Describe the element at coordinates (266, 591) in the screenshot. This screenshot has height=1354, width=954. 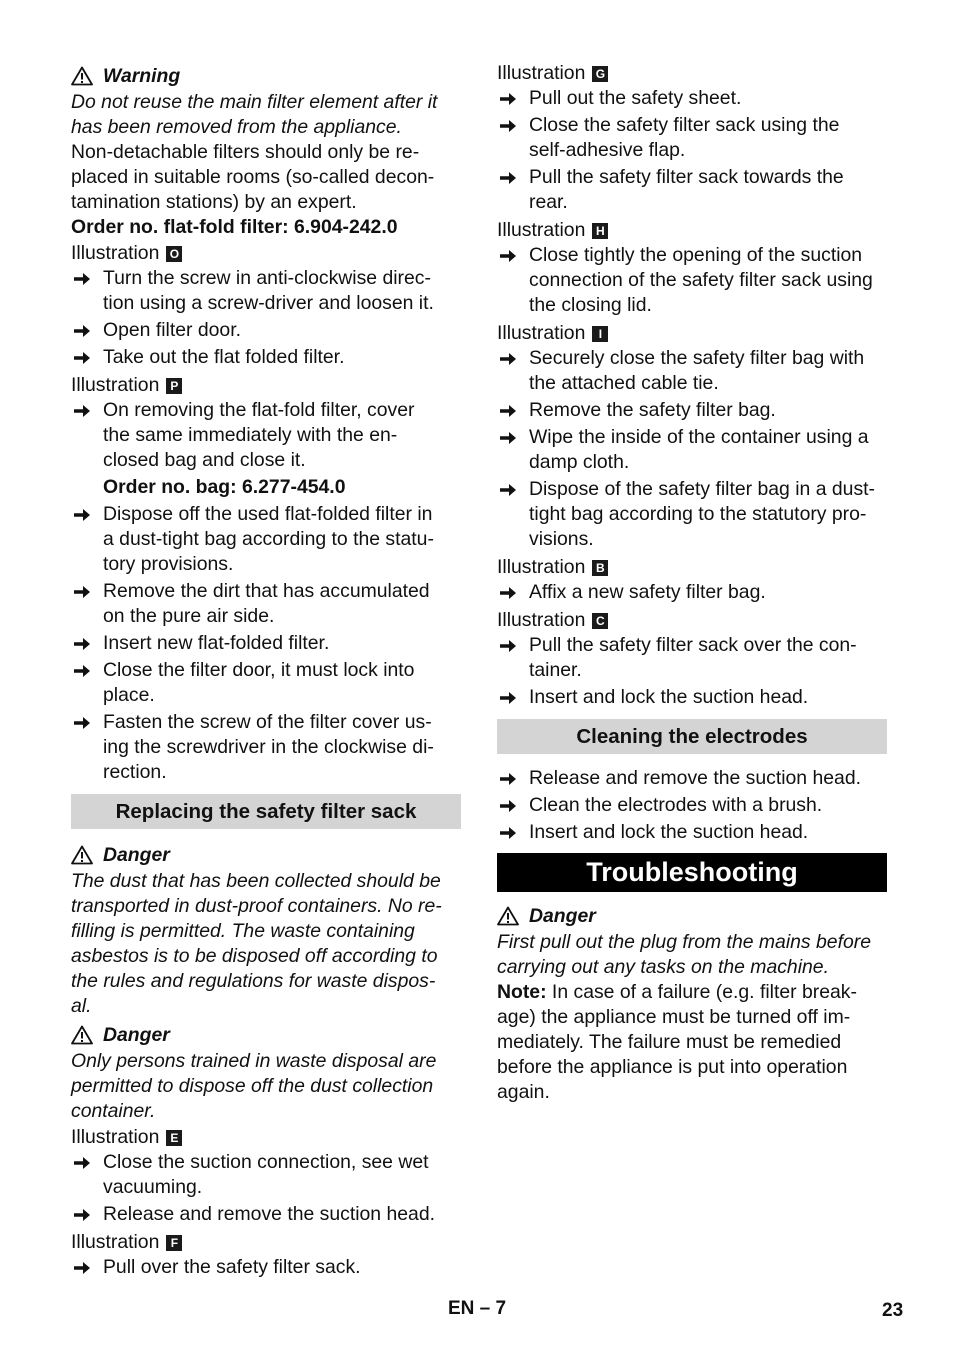
I see `step-text-line: Remove the dirt that has accumulated` at that location.